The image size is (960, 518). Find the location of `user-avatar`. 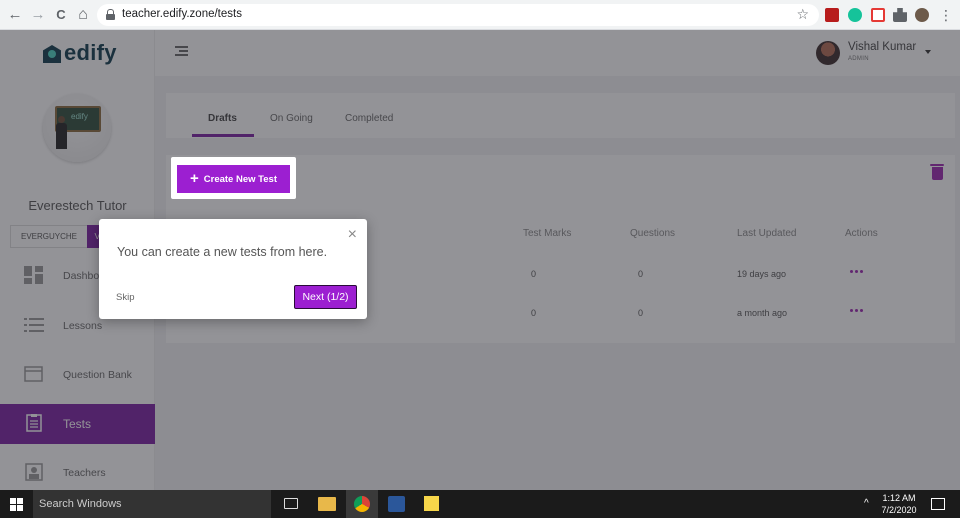

user-avatar is located at coordinates (828, 53).